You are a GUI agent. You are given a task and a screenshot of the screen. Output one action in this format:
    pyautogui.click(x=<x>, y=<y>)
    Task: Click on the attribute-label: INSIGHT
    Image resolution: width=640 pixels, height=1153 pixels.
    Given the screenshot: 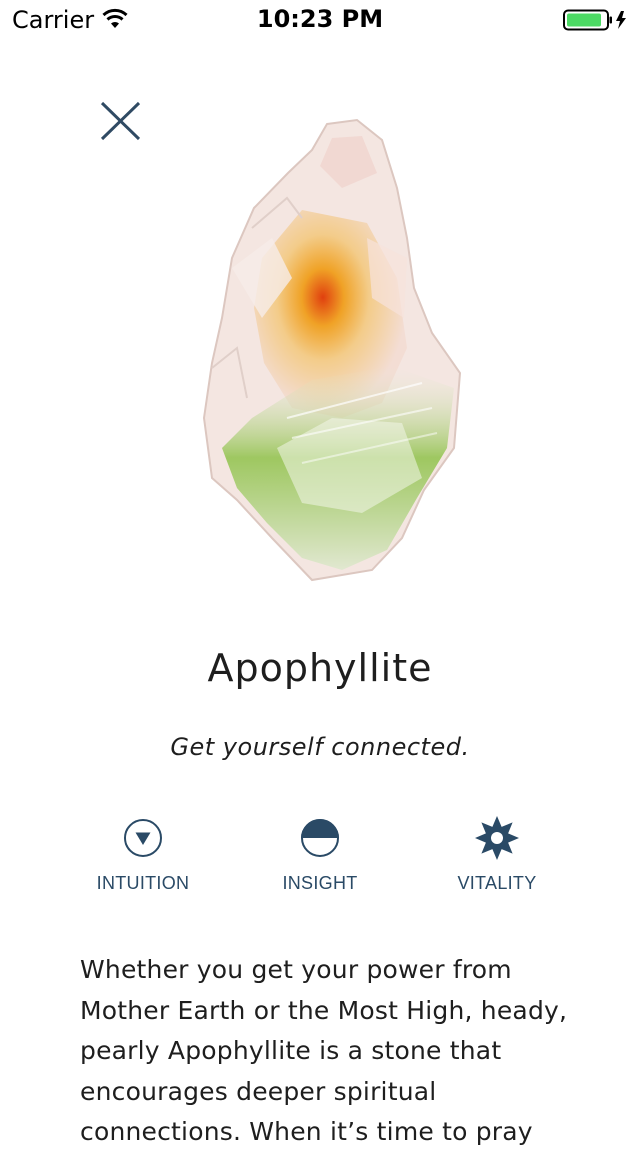 What is the action you would take?
    pyautogui.click(x=320, y=883)
    